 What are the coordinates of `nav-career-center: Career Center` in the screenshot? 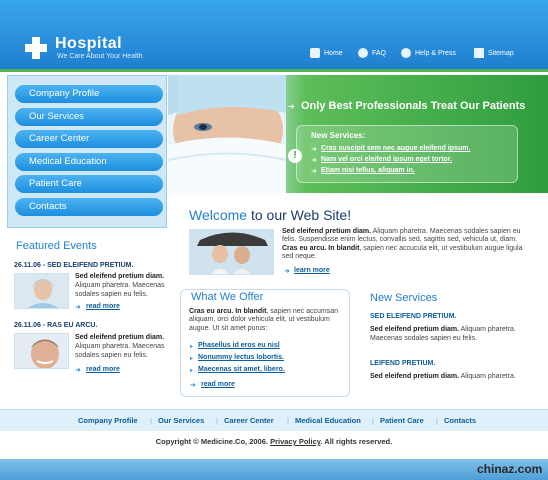 It's located at (89, 139).